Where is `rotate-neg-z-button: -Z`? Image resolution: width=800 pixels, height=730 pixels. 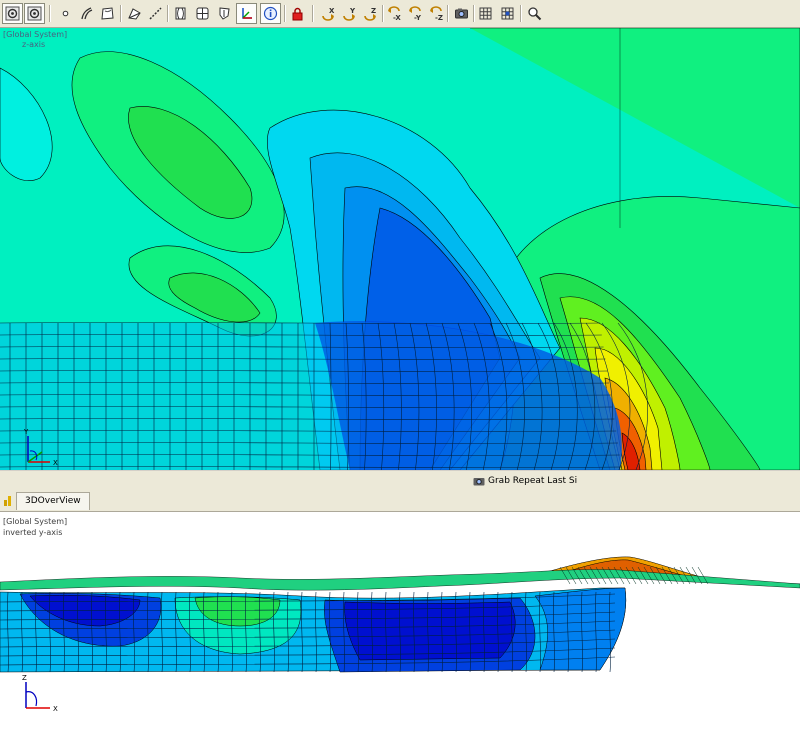 rotate-neg-z-button: -Z is located at coordinates (437, 13).